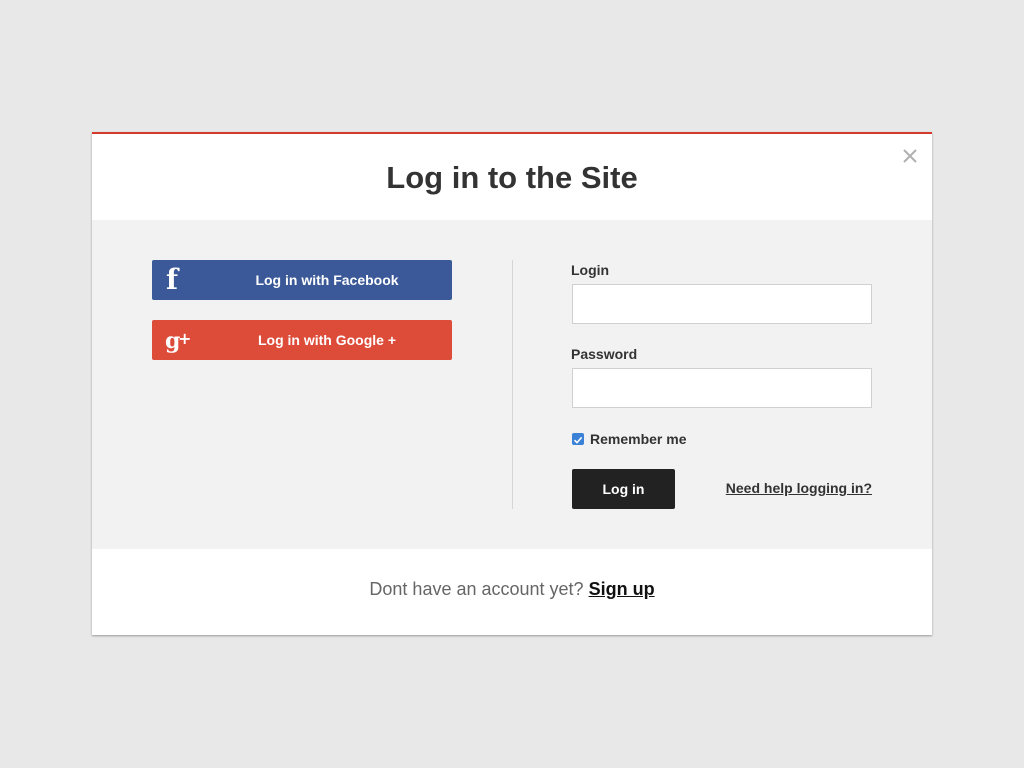 This screenshot has width=1024, height=768. Describe the element at coordinates (177, 340) in the screenshot. I see `google-plus-icon: g +` at that location.